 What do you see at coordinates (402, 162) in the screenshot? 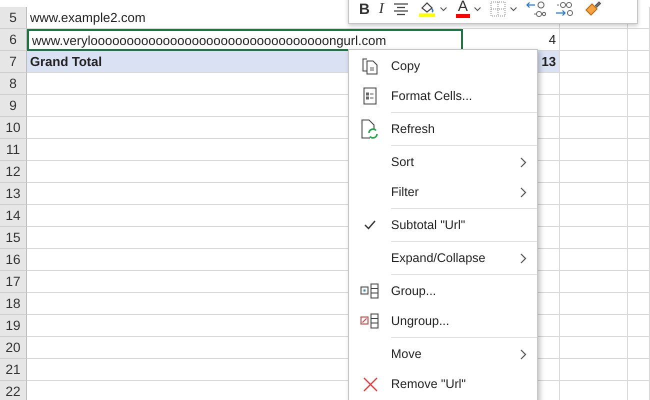
I see `menu-item-label: Sort` at bounding box center [402, 162].